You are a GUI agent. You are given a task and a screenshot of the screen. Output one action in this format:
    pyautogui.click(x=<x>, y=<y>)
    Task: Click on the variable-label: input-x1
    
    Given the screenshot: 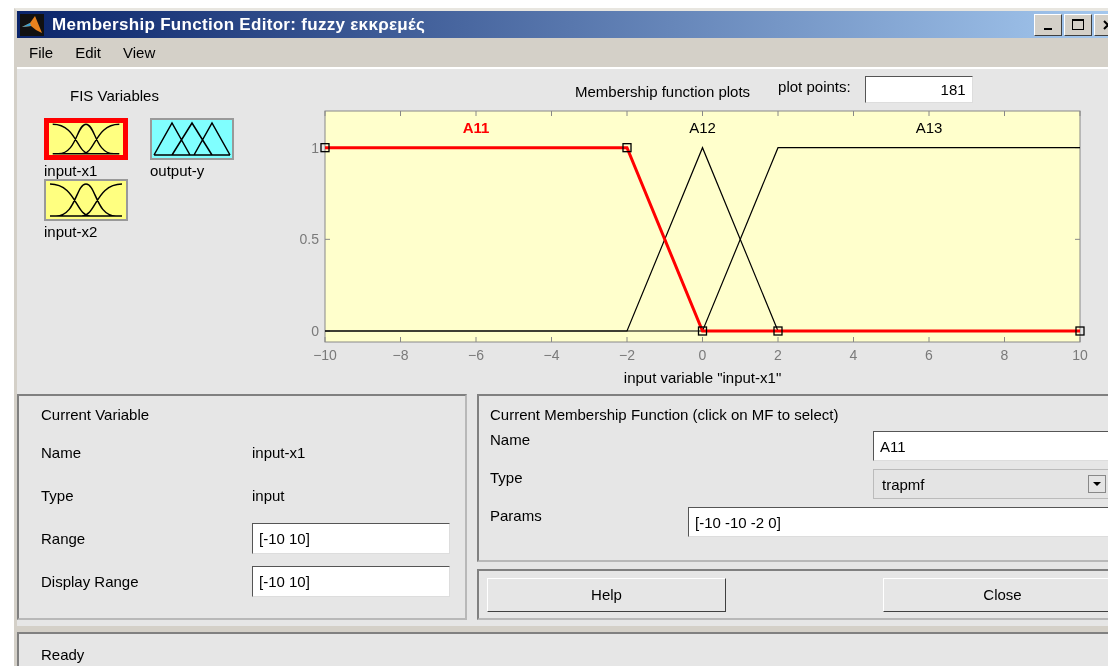 What is the action you would take?
    pyautogui.click(x=71, y=170)
    